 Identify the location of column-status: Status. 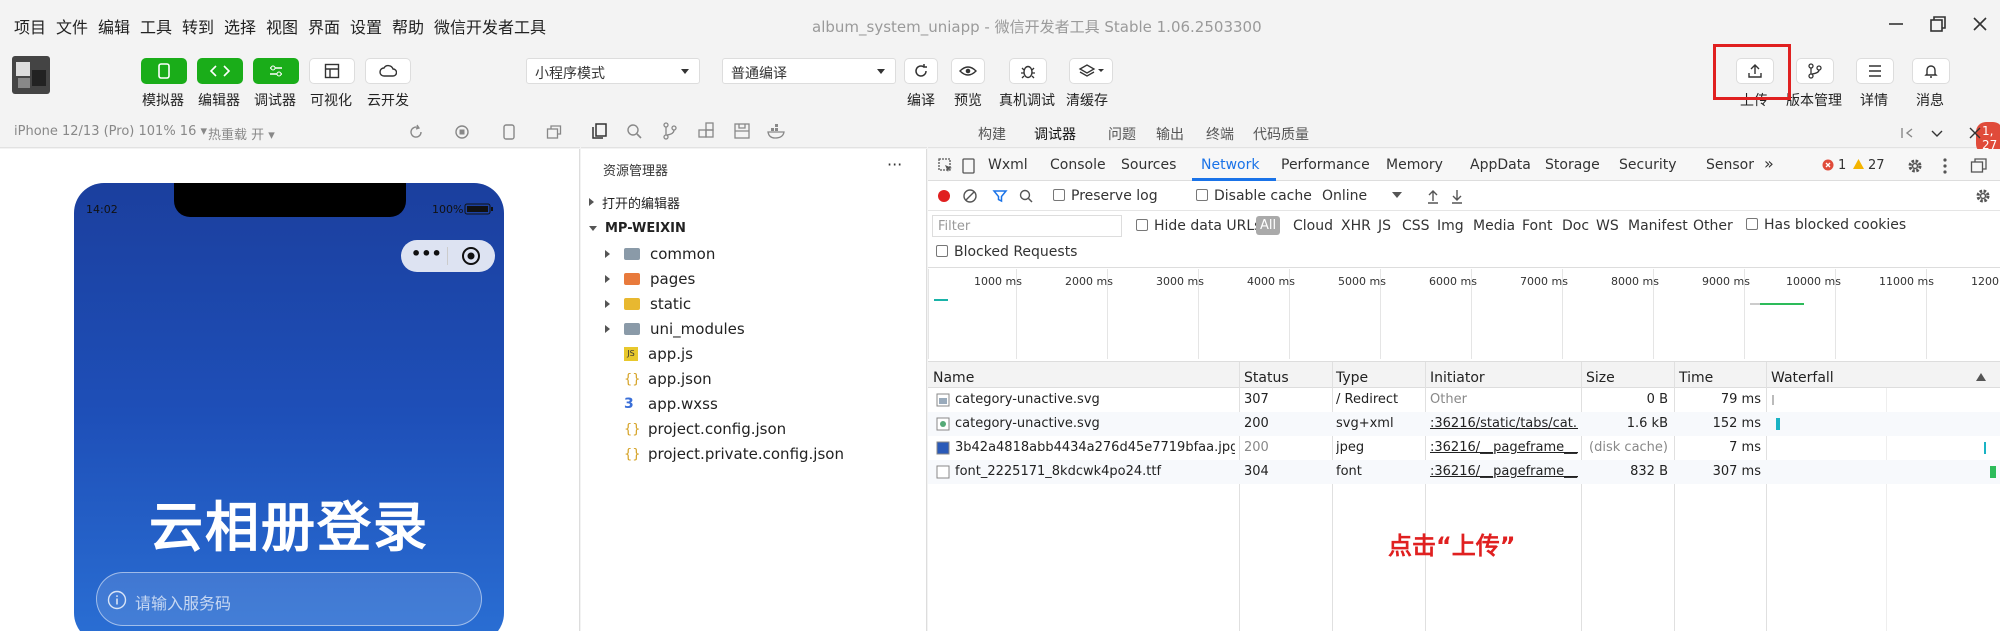
(1266, 378).